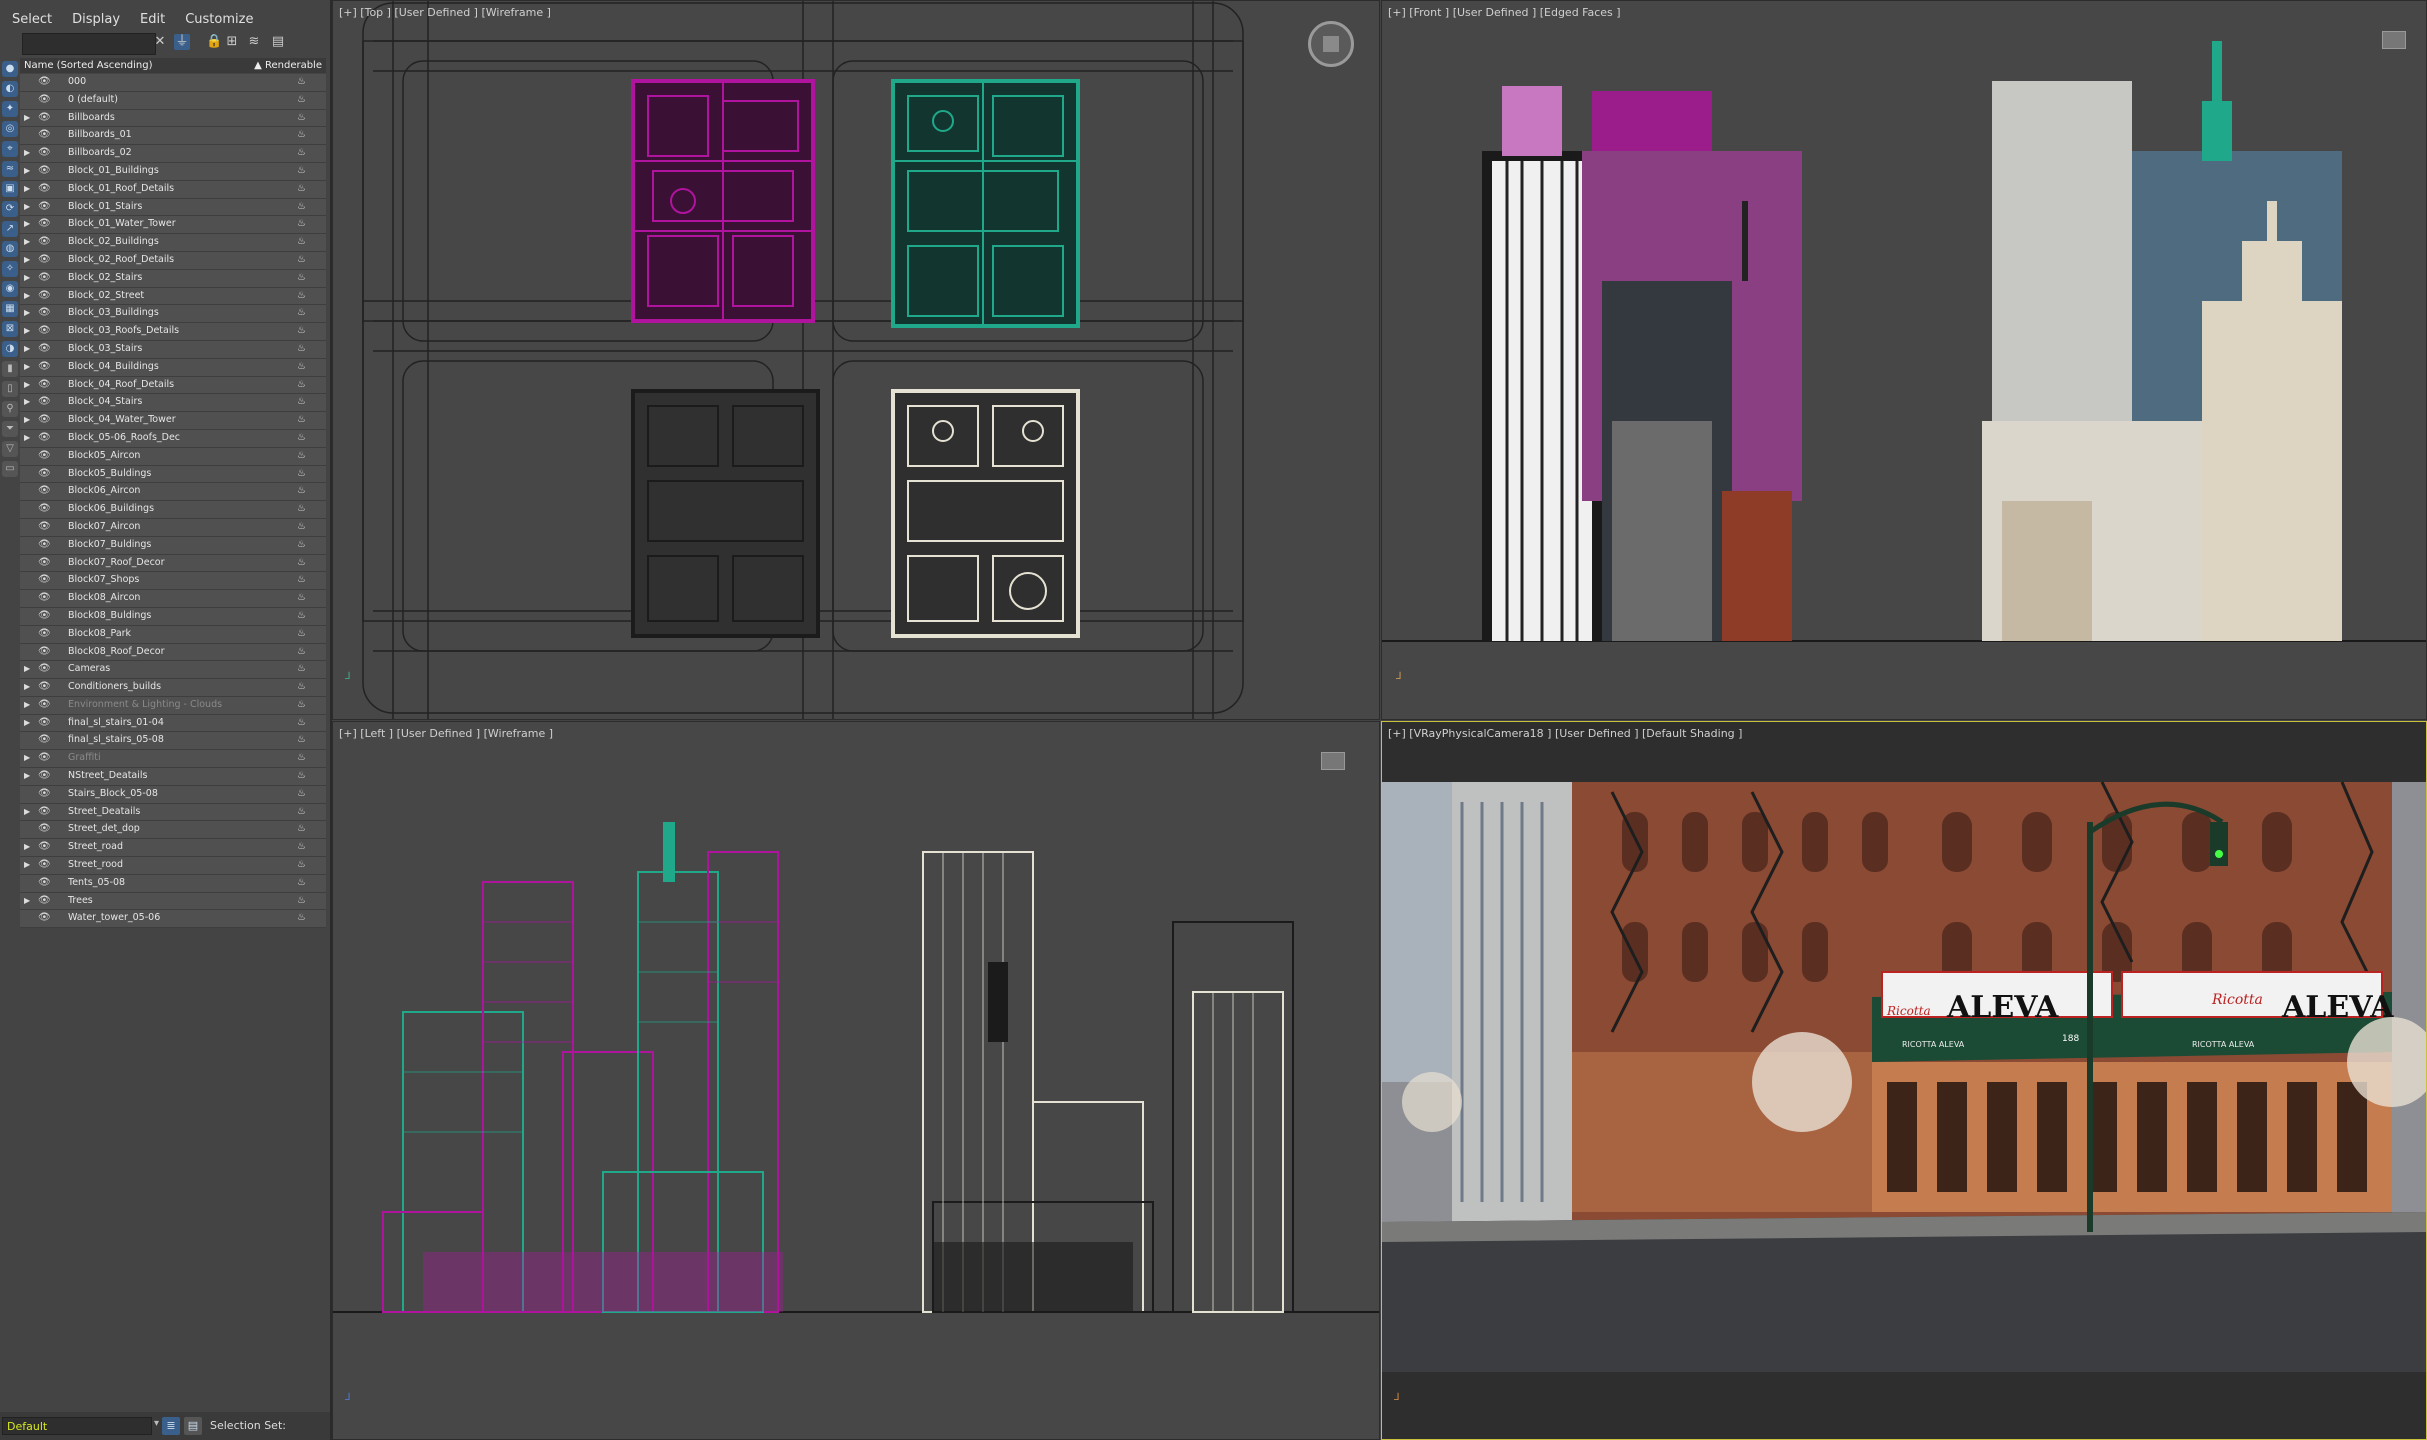 The image size is (2427, 1440). What do you see at coordinates (10, 229) in the screenshot?
I see `display-bones-icon: ↗` at bounding box center [10, 229].